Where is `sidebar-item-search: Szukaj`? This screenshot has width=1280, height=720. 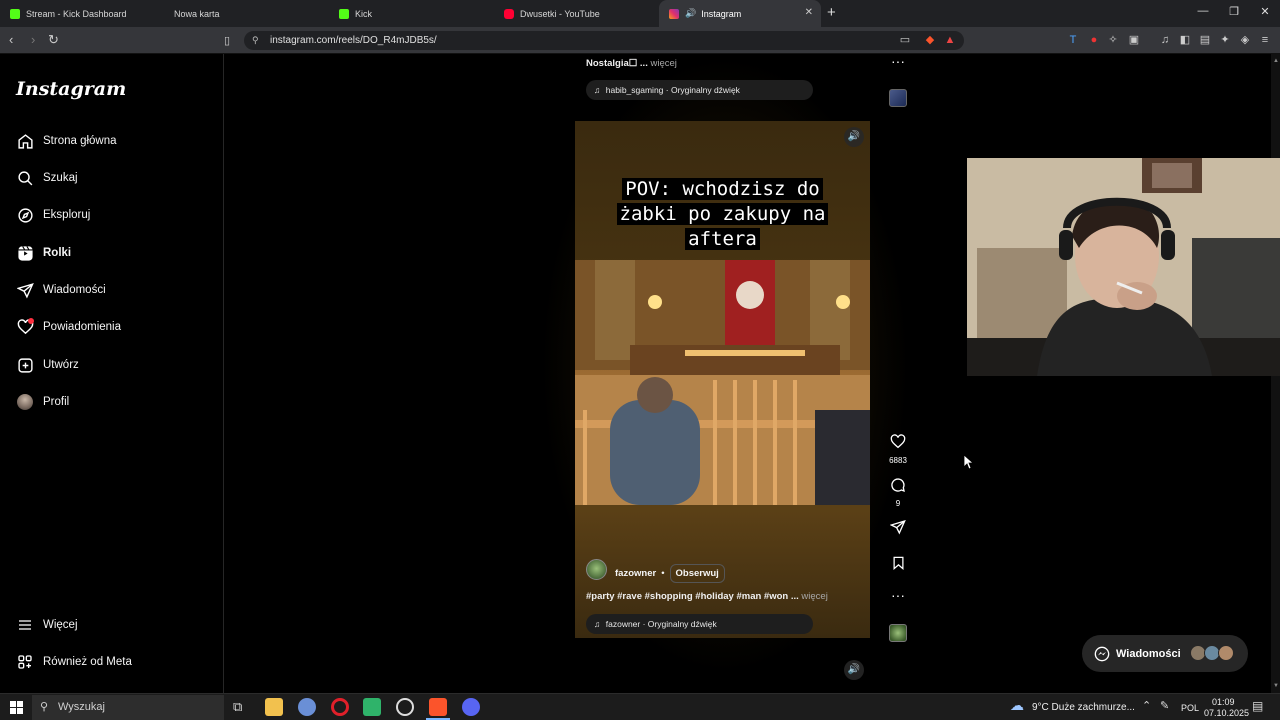 sidebar-item-search: Szukaj is located at coordinates (47, 178).